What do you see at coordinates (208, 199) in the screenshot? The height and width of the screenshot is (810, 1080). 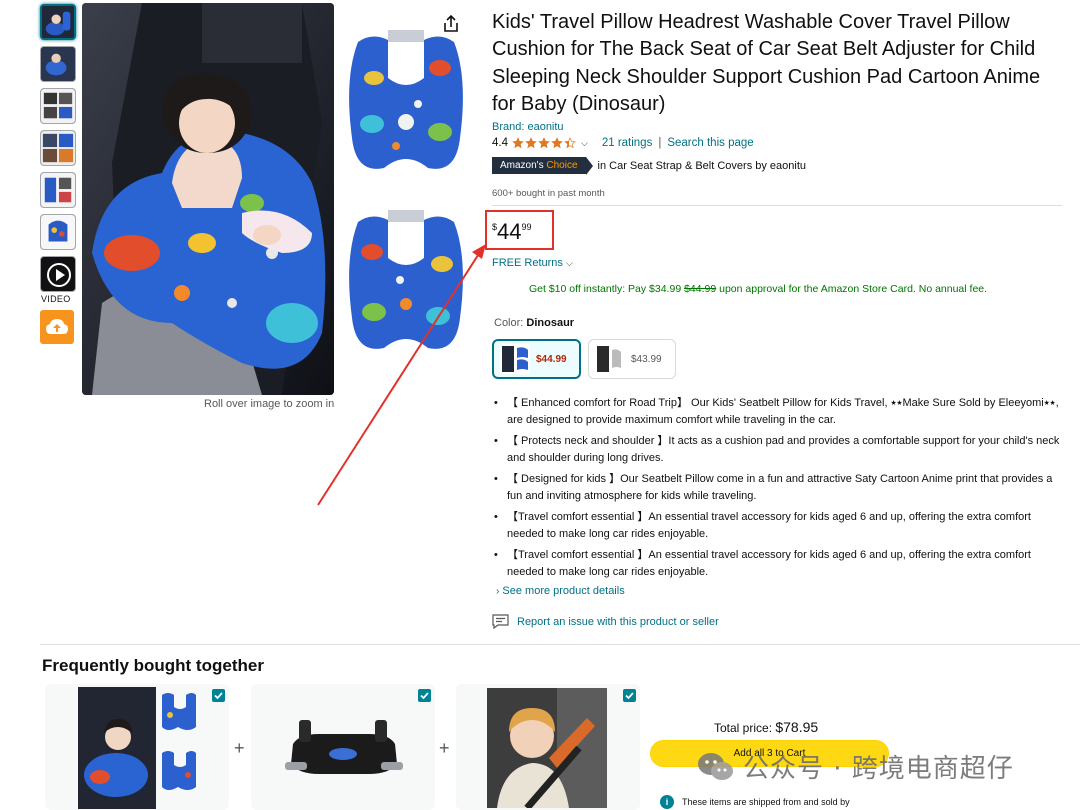 I see `main-product-image` at bounding box center [208, 199].